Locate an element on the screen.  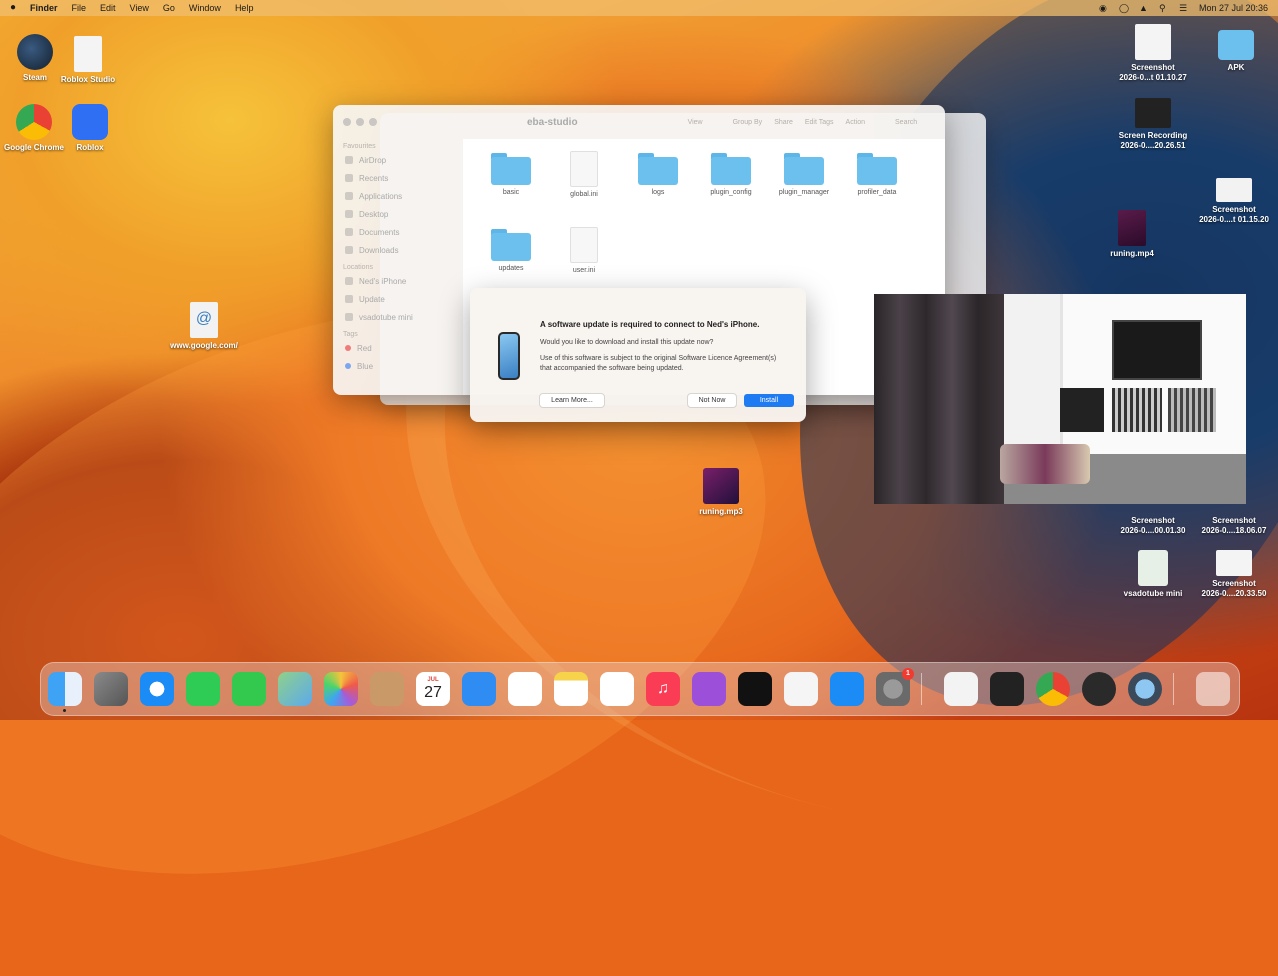
sidebar-item-label: Applications is located at coordinates (381, 196).